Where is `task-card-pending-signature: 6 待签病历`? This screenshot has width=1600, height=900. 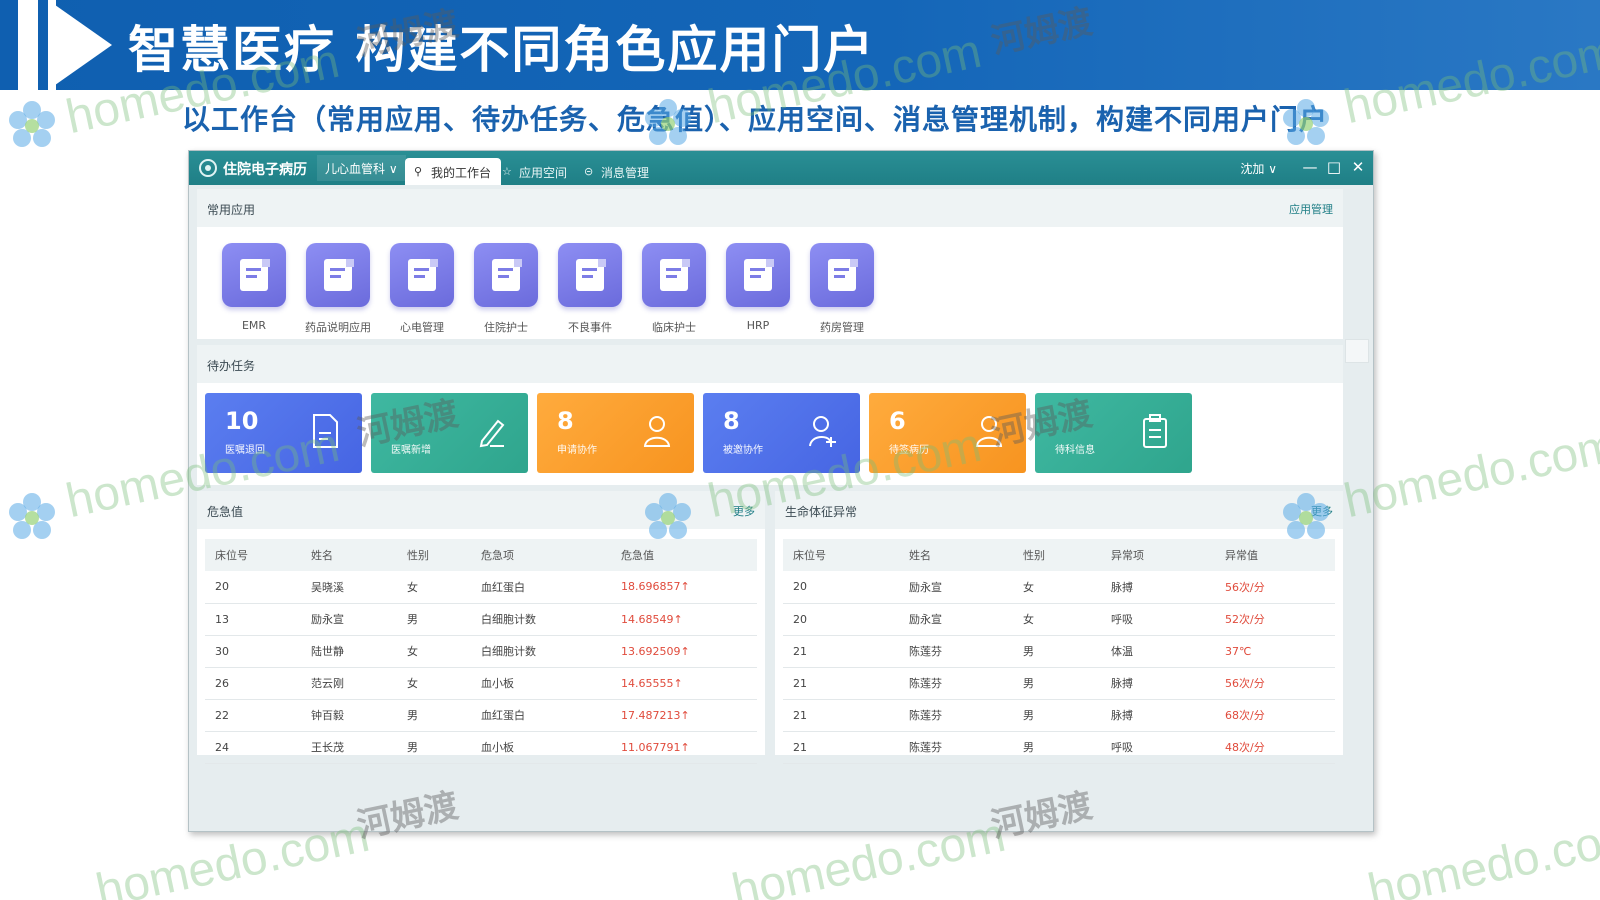 task-card-pending-signature: 6 待签病历 is located at coordinates (947, 433).